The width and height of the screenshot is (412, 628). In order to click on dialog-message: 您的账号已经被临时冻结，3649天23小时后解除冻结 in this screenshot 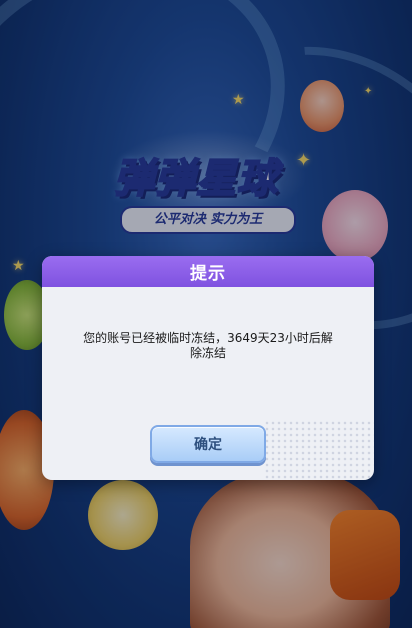, I will do `click(208, 345)`.